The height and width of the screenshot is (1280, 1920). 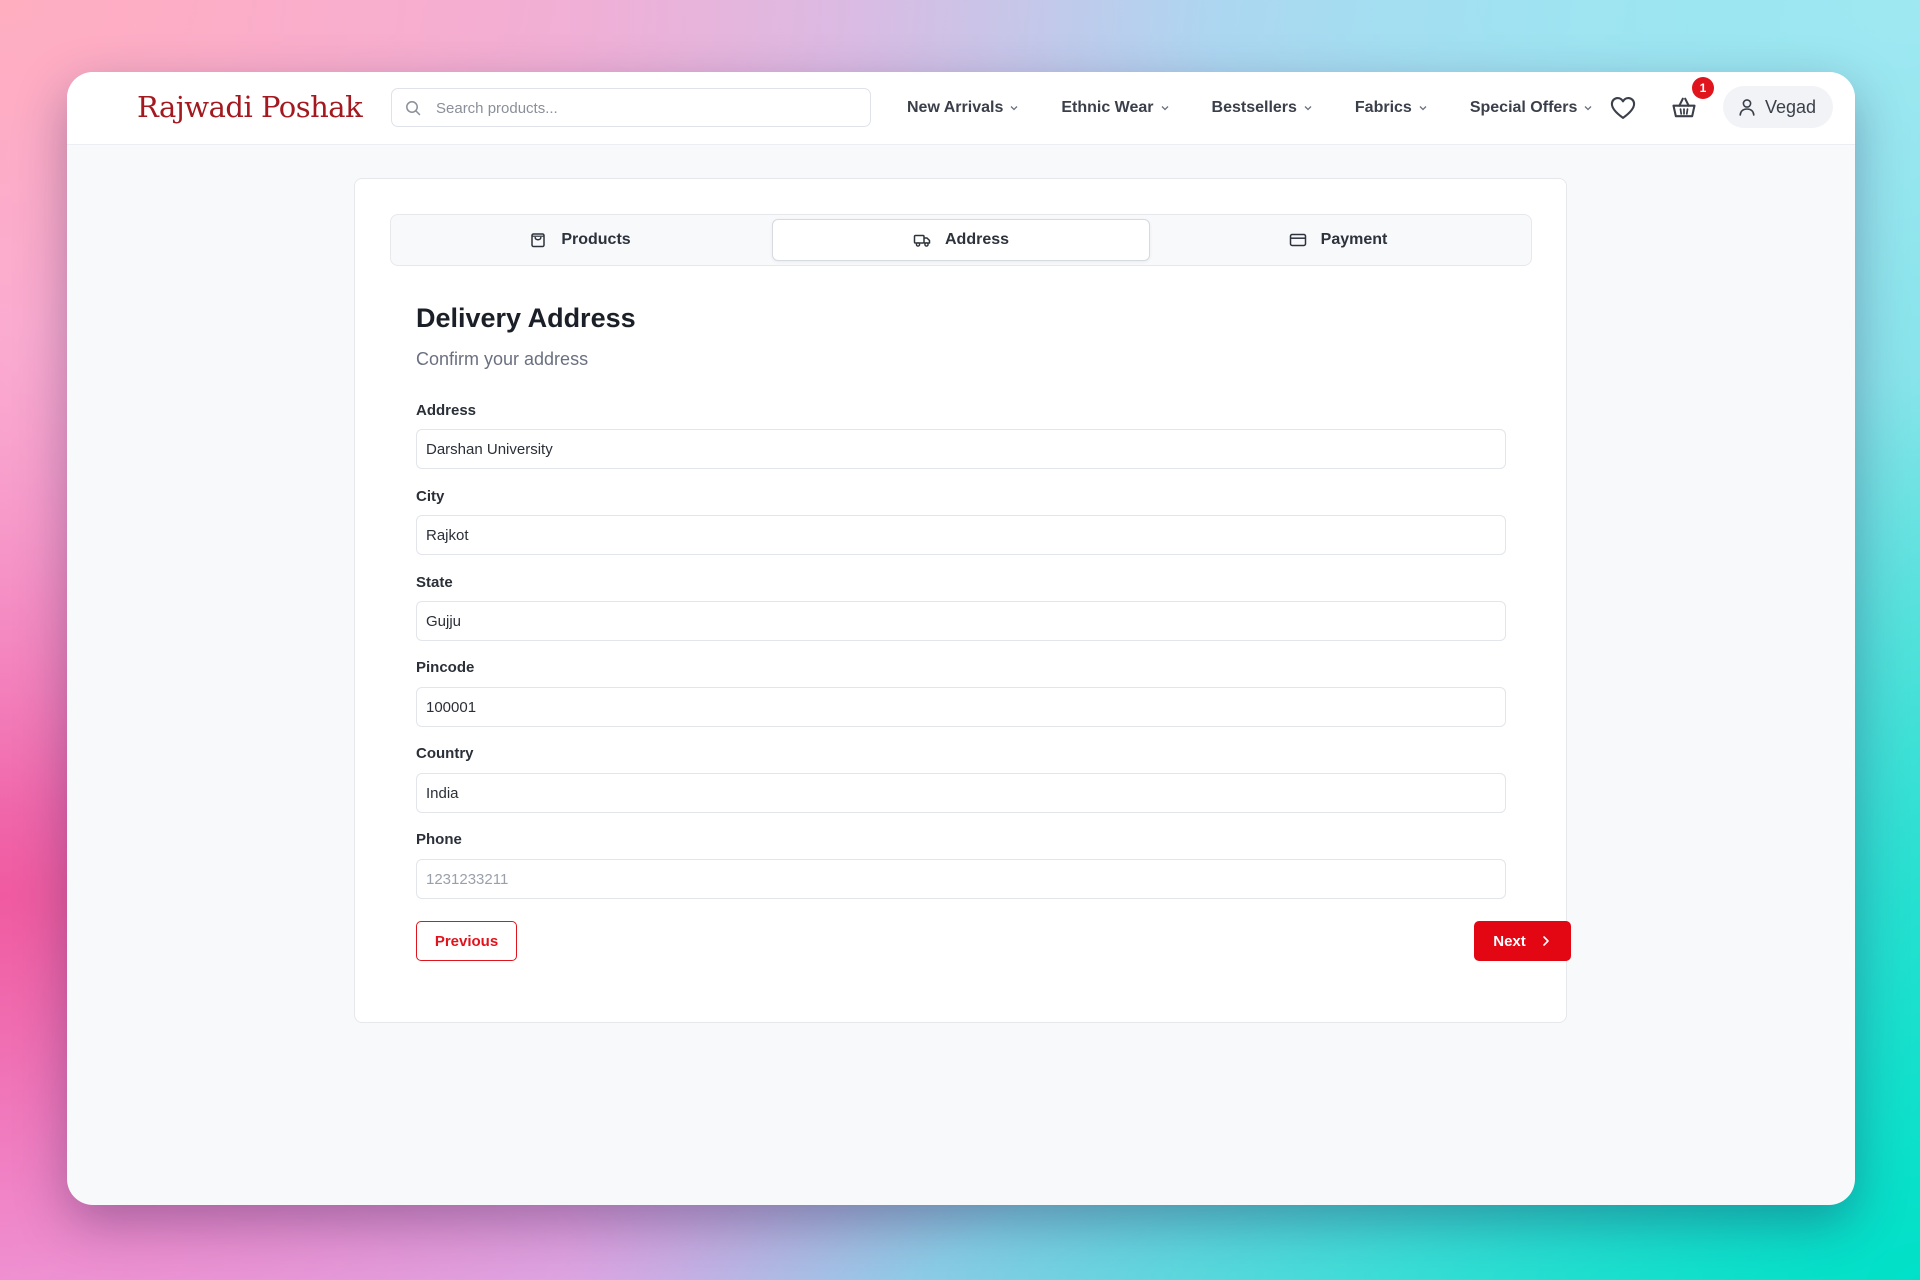 I want to click on tab-label: Payment, so click(x=1354, y=239).